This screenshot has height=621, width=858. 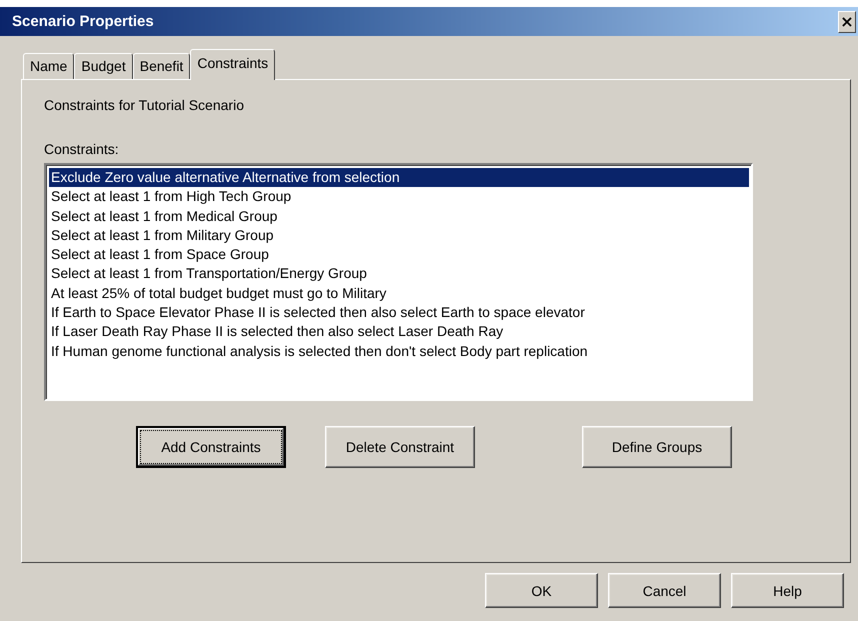 What do you see at coordinates (399, 274) in the screenshot?
I see `list-item: Select at least 1 from Transportation/Energy Group` at bounding box center [399, 274].